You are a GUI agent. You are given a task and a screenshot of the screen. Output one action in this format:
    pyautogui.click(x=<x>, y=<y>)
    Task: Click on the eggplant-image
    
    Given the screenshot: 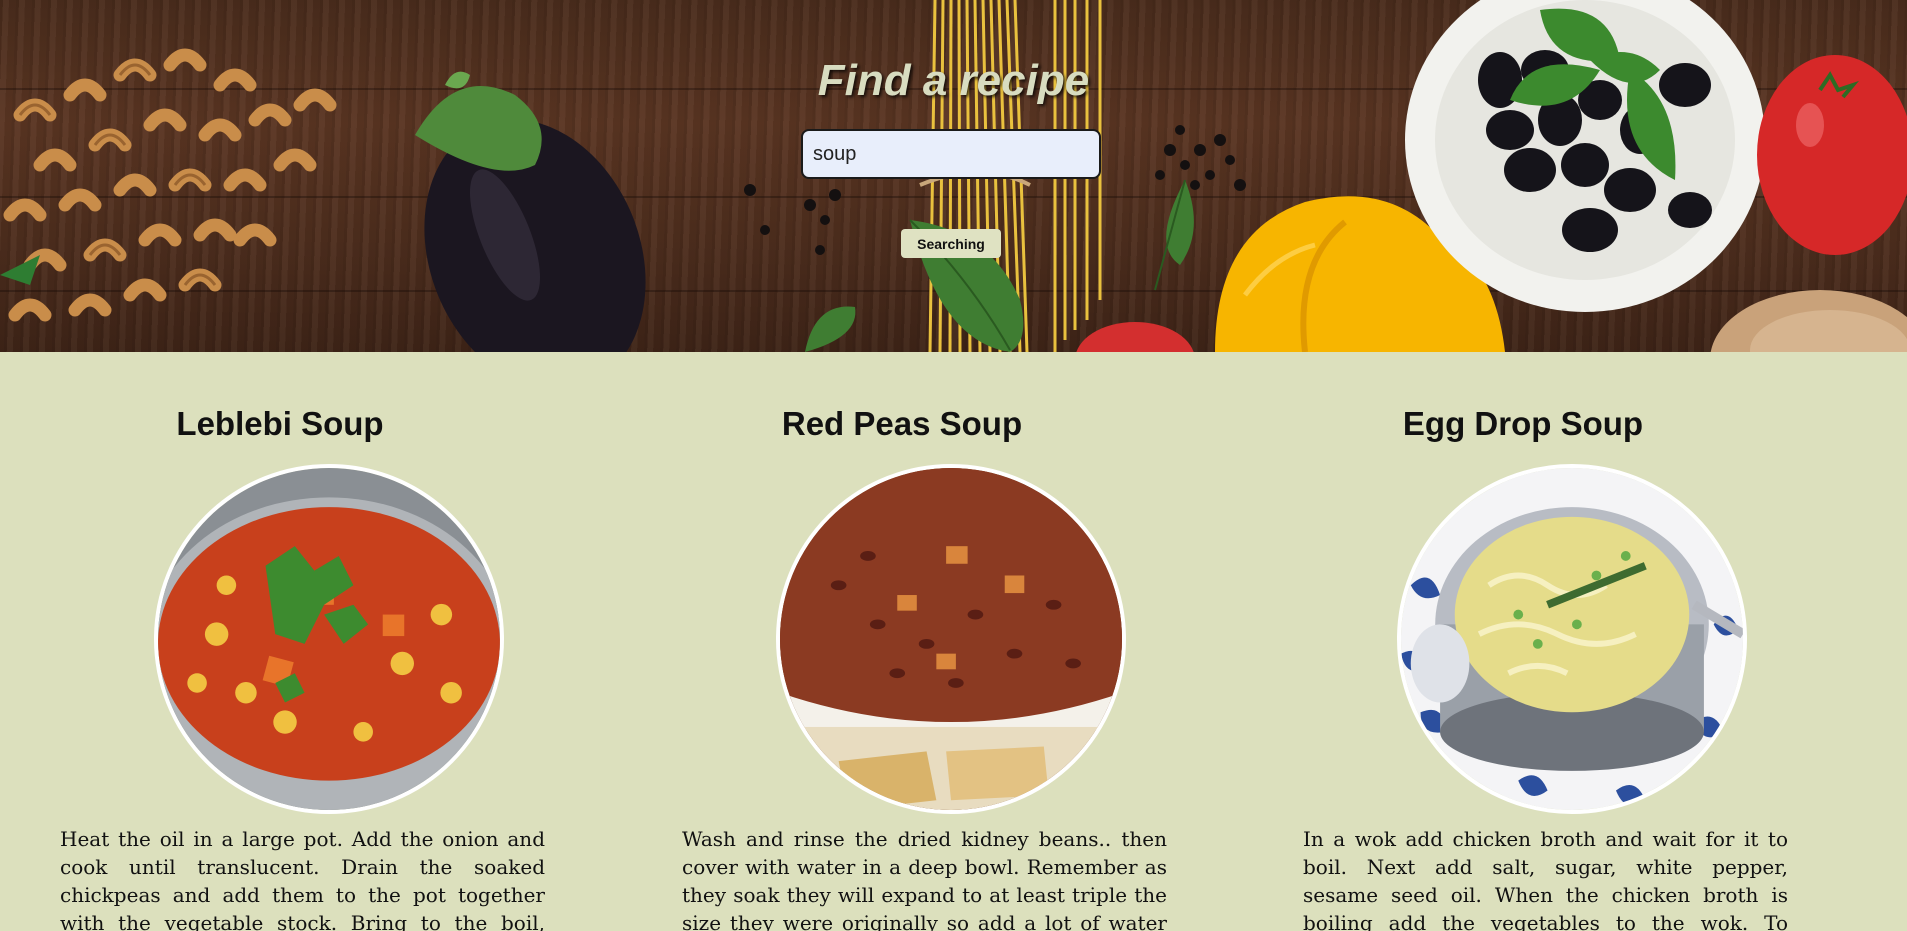 What is the action you would take?
    pyautogui.click(x=530, y=211)
    